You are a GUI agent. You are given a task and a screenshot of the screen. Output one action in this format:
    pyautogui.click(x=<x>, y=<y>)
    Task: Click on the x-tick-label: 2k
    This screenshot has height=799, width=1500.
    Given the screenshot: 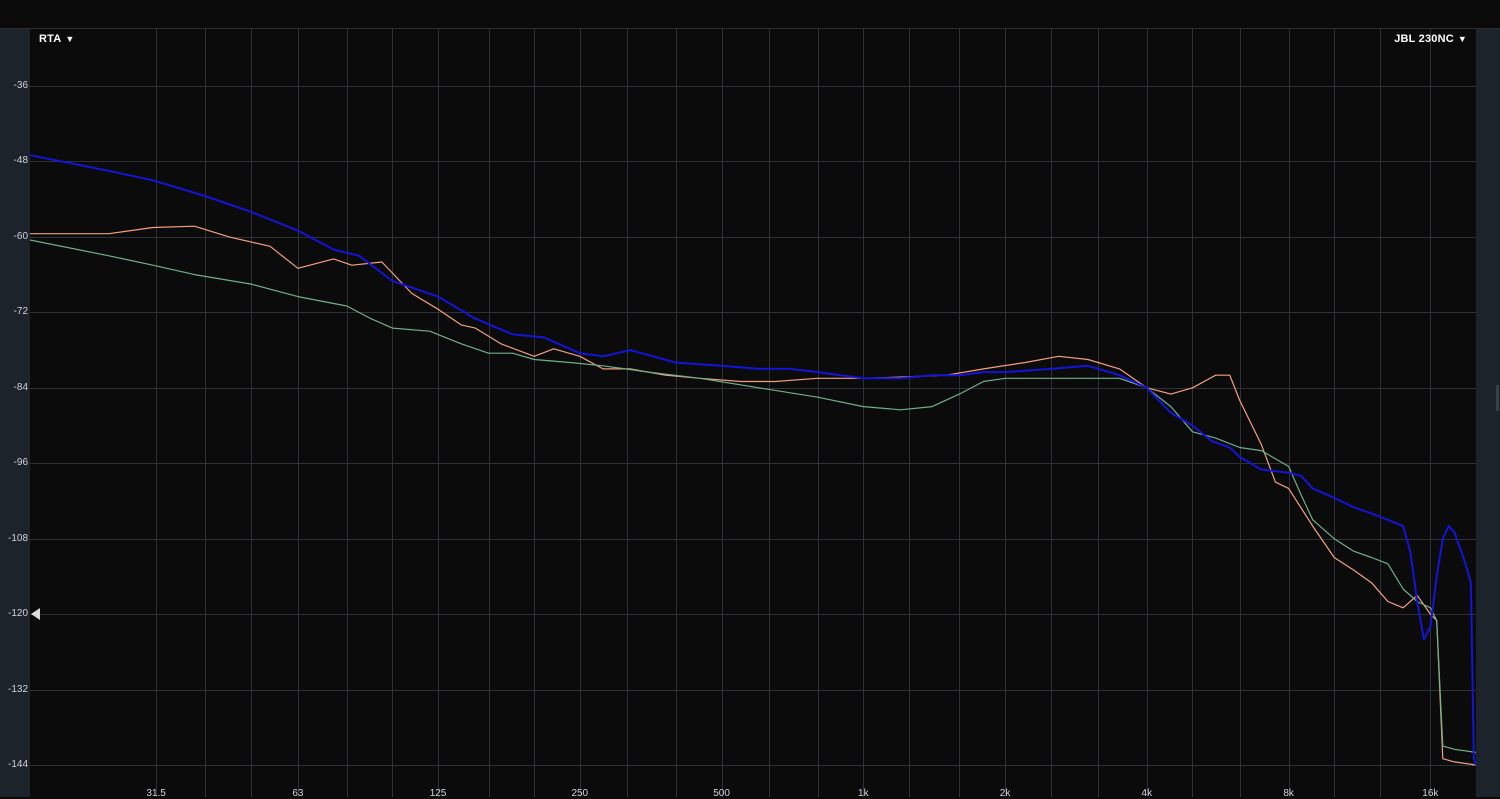 What is the action you would take?
    pyautogui.click(x=1005, y=793)
    